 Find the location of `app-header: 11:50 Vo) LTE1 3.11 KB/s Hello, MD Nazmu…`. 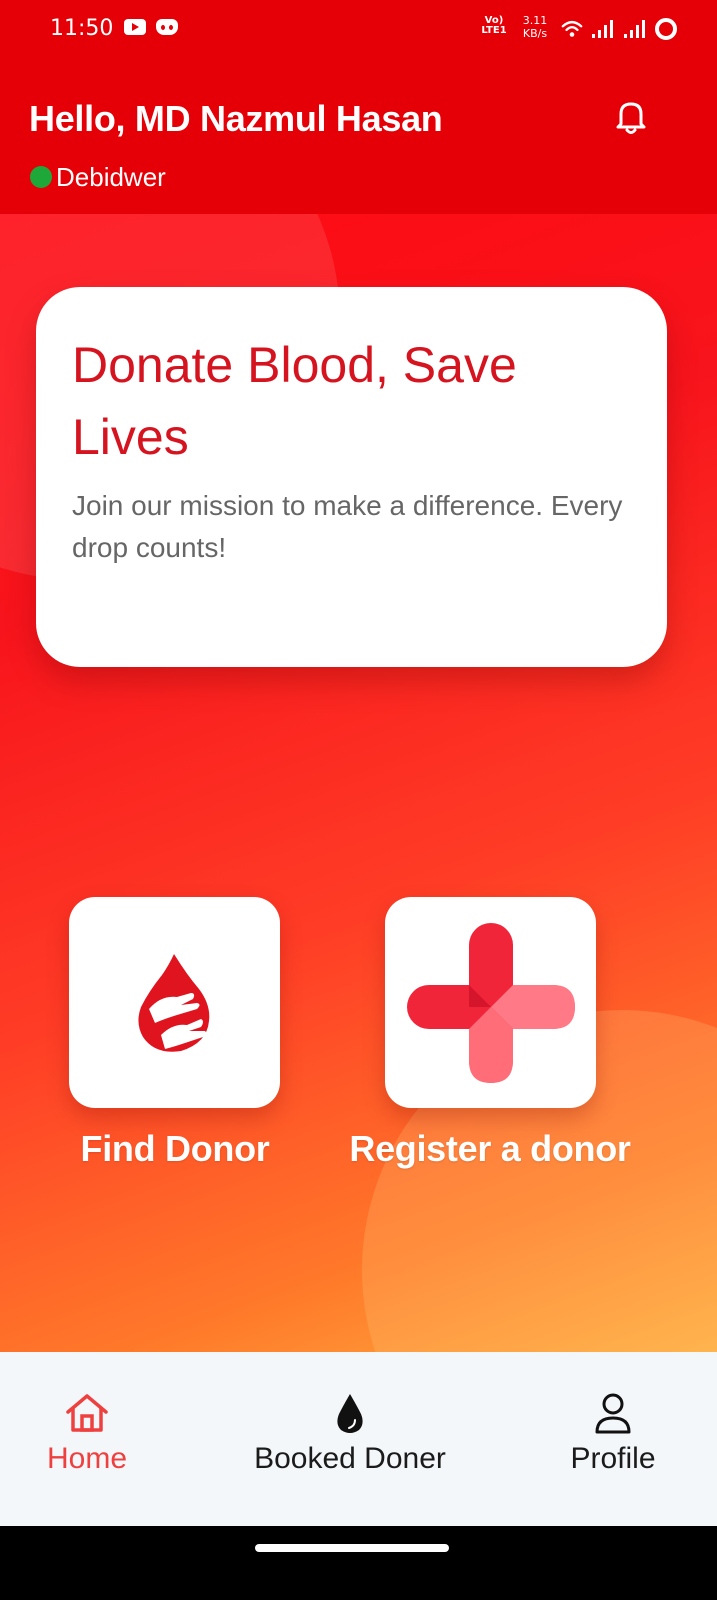

app-header: 11:50 Vo) LTE1 3.11 KB/s Hello, MD Nazmu… is located at coordinates (358, 107).